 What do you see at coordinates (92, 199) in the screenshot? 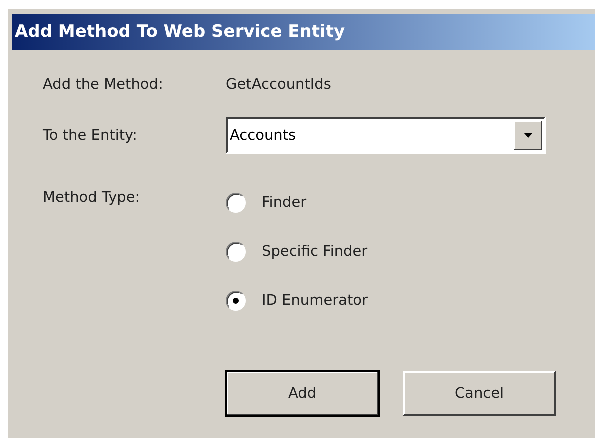
I see `field-label: Method Type:` at bounding box center [92, 199].